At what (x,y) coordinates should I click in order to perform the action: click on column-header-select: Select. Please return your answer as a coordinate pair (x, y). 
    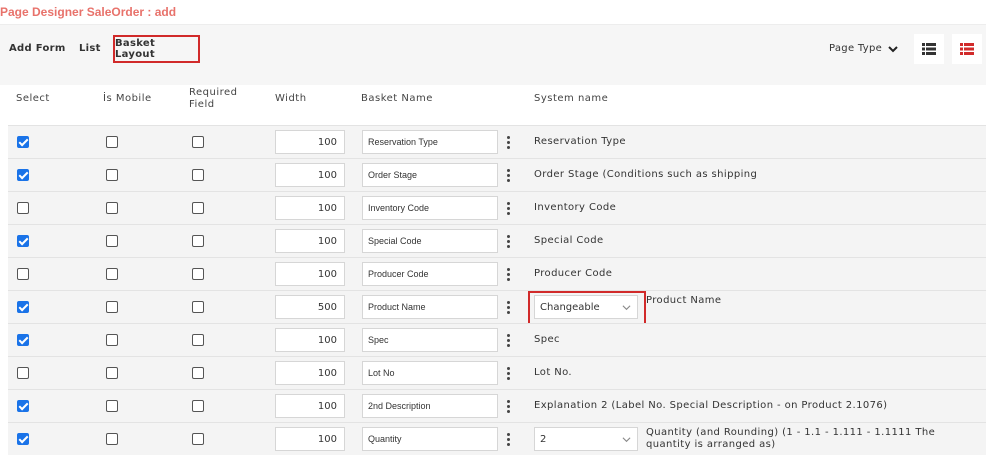
    Looking at the image, I should click on (33, 98).